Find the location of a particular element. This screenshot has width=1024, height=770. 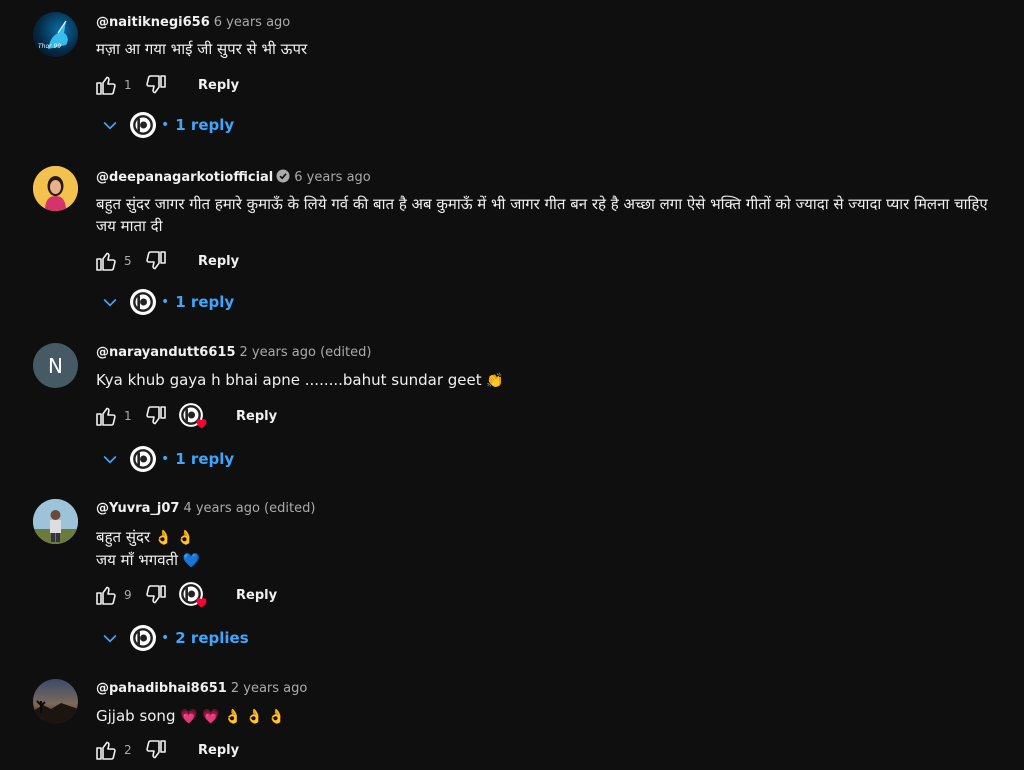

blue-heart-emoji: 💙 is located at coordinates (191, 561).